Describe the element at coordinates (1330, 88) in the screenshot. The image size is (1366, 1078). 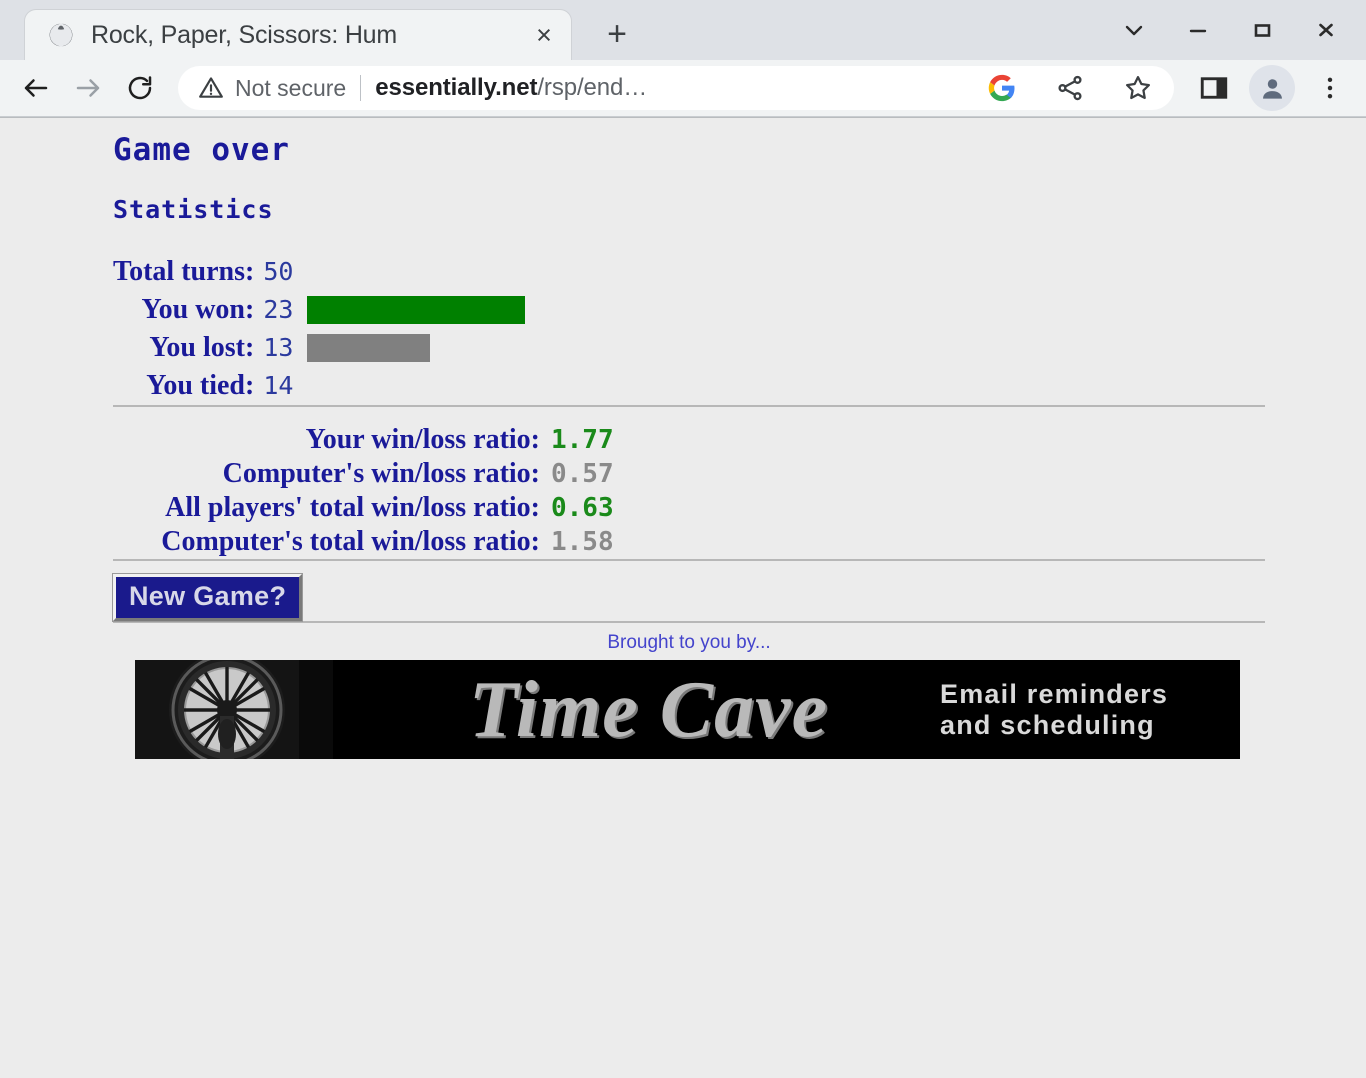
I see `three-dot-menu-icon` at that location.